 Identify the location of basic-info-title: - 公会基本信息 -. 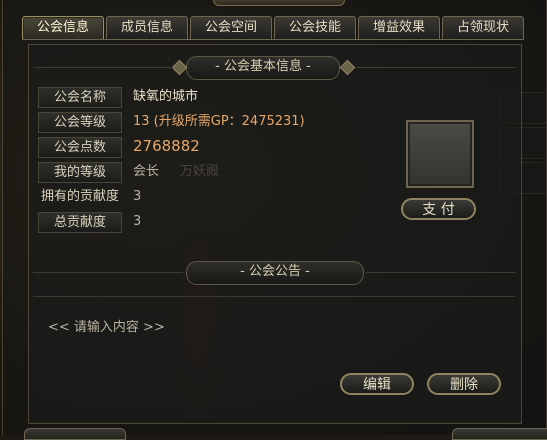
(263, 68).